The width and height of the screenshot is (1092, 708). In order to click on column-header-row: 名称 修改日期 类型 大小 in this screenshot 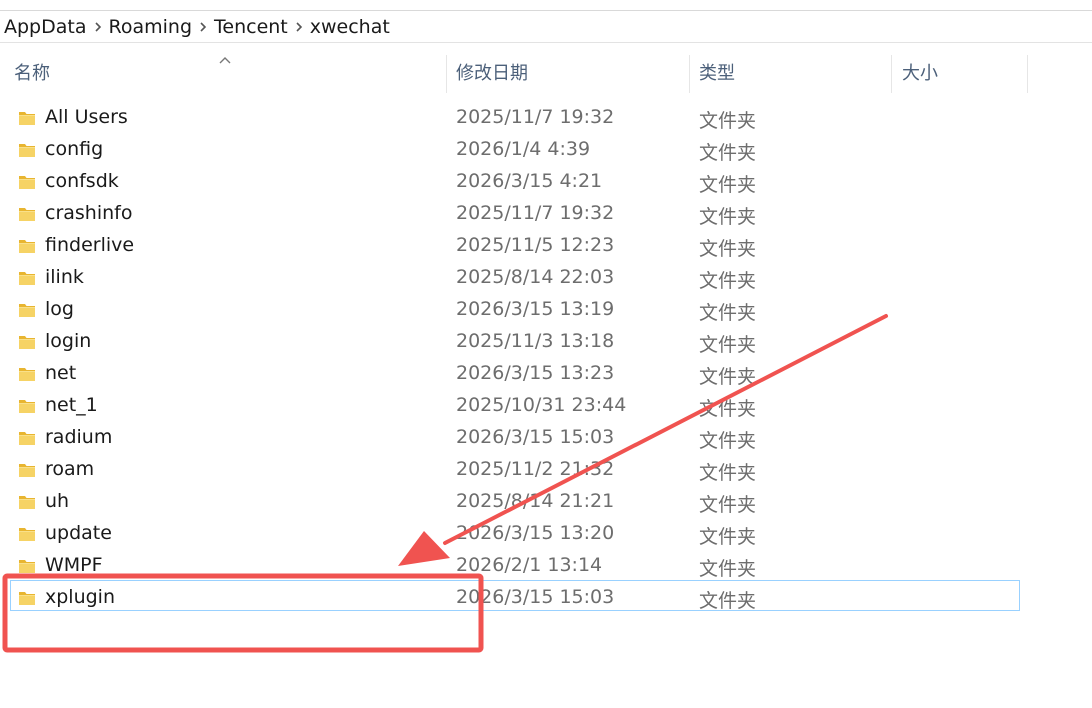, I will do `click(515, 74)`.